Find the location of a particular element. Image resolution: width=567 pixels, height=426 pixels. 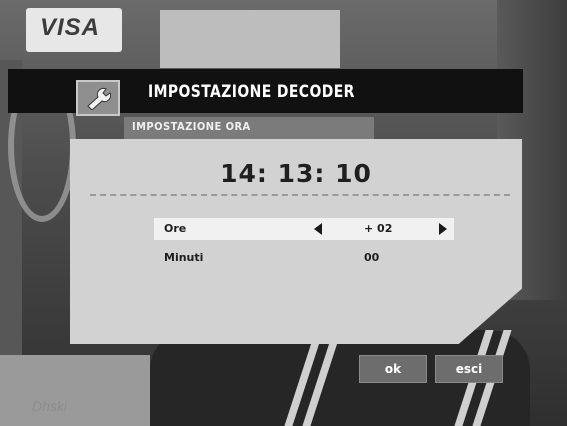

background-bottom-text: Dhski is located at coordinates (50, 406).